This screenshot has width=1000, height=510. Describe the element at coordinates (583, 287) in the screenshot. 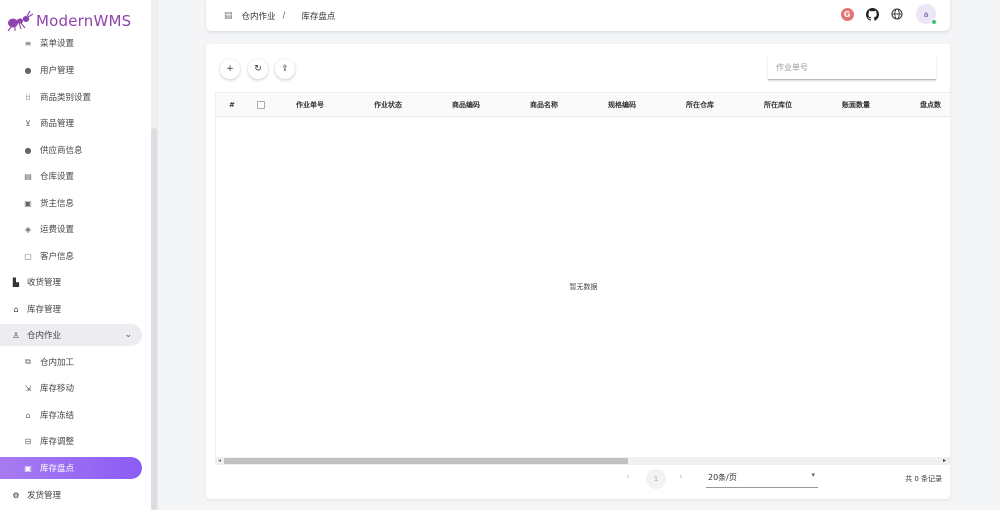

I see `empty-state-text: 暂无数据` at that location.